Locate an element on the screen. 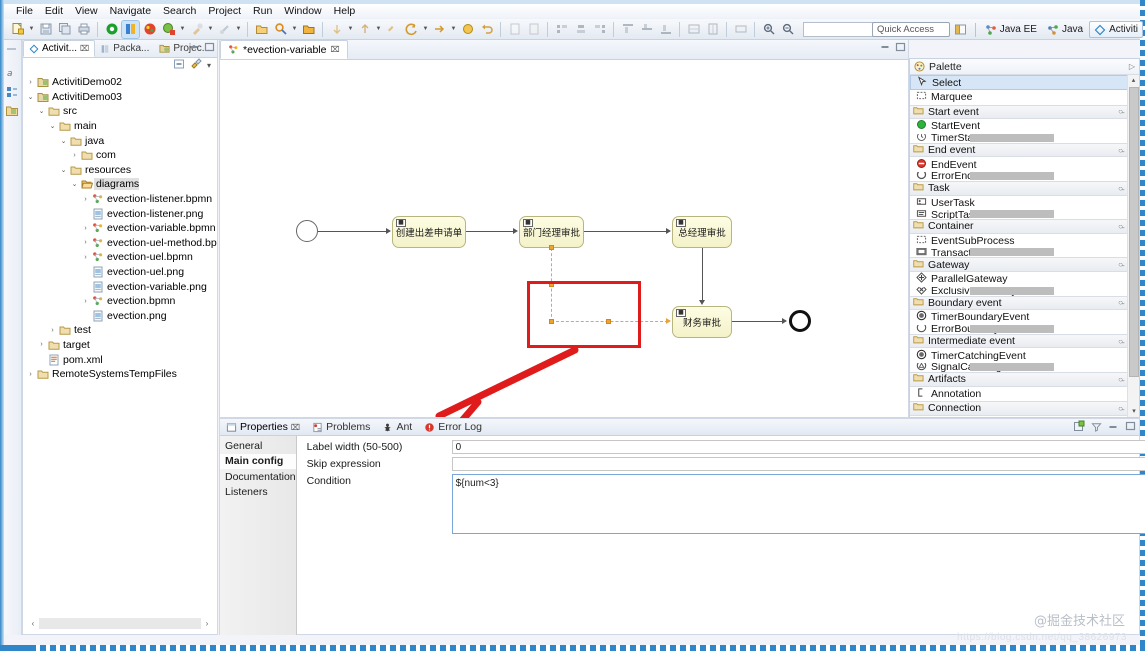  debug-icon is located at coordinates (111, 29).